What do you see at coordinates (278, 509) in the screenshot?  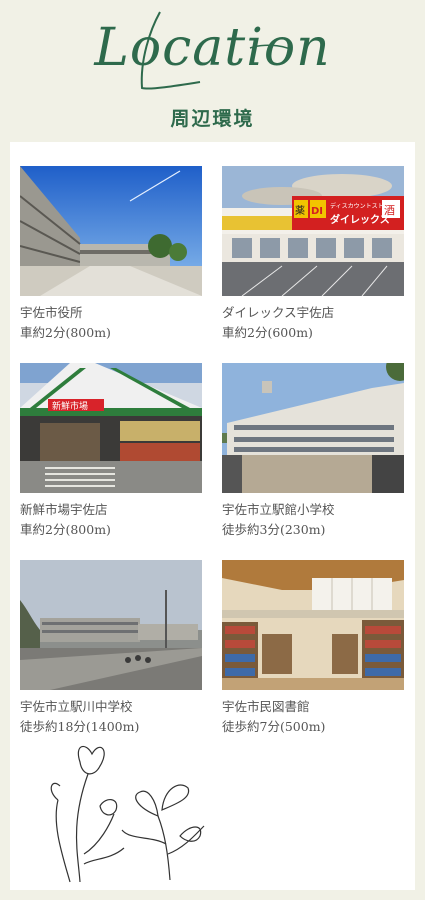 I see `place-name: 宇佐市立駅館小学校` at bounding box center [278, 509].